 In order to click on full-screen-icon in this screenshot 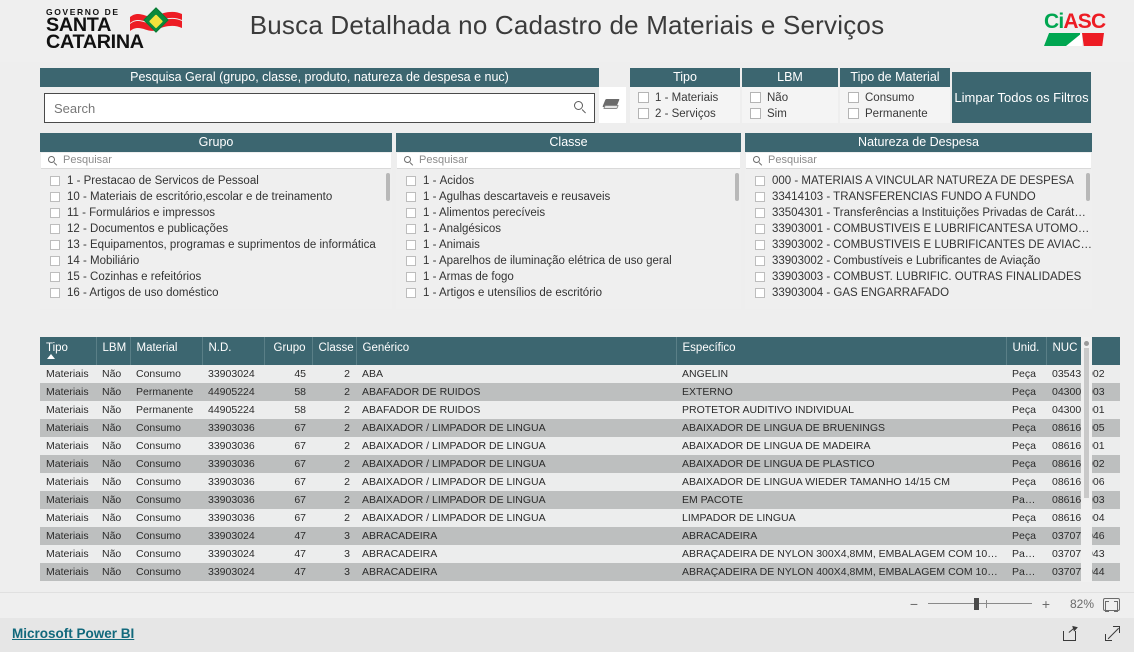, I will do `click(1112, 633)`.